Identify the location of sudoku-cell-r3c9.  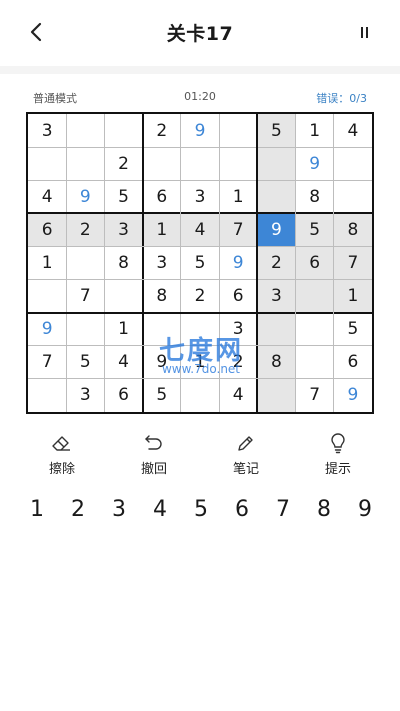
(353, 196).